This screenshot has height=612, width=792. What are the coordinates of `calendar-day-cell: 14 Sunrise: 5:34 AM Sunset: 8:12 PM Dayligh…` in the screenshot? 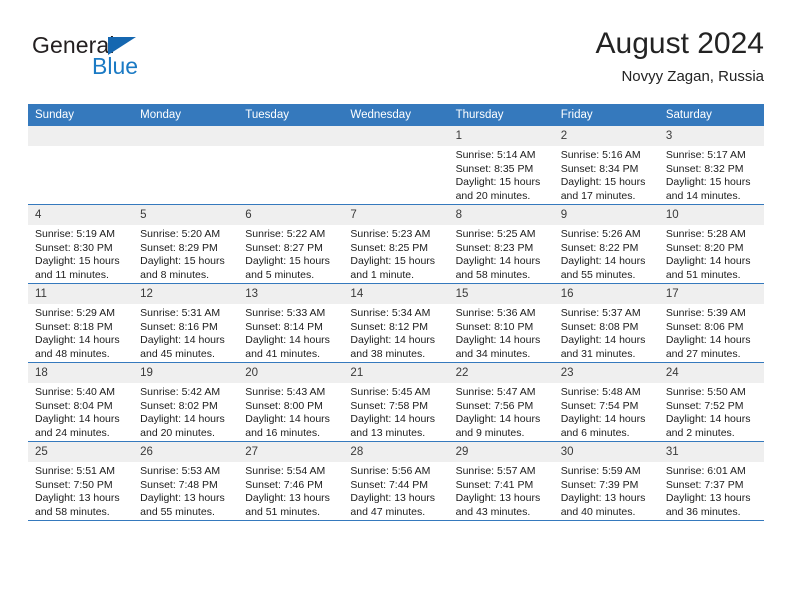 It's located at (396, 323).